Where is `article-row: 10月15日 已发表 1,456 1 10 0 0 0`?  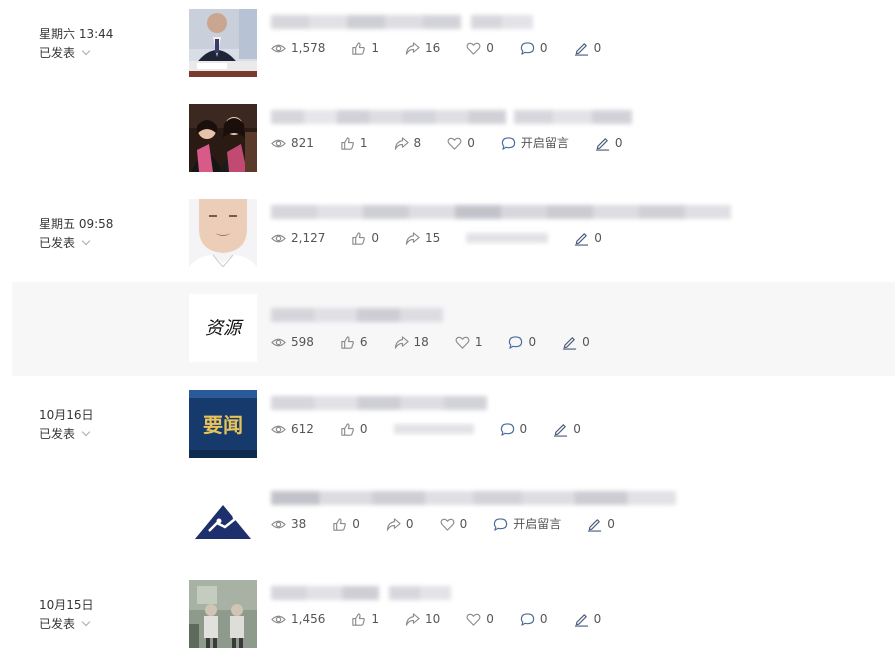
article-row: 10月15日 已发表 1,456 1 10 0 0 0 is located at coordinates (447, 618).